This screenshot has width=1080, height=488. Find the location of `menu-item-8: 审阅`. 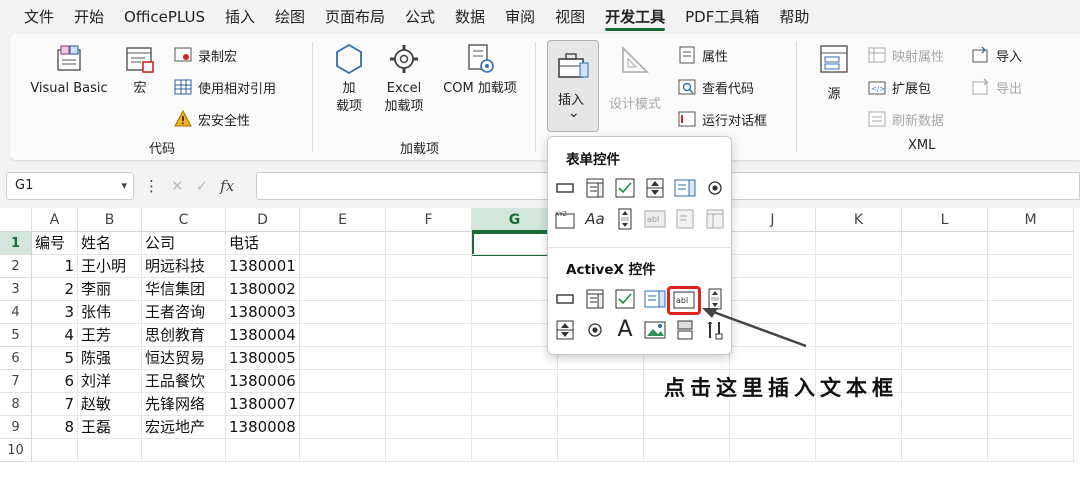

menu-item-8: 审阅 is located at coordinates (520, 17).